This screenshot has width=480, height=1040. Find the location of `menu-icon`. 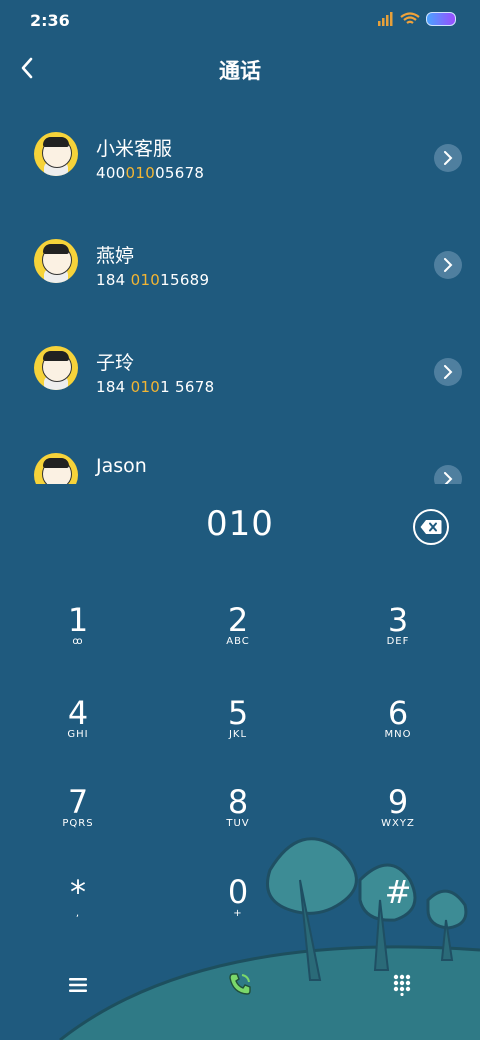

menu-icon is located at coordinates (78, 985).